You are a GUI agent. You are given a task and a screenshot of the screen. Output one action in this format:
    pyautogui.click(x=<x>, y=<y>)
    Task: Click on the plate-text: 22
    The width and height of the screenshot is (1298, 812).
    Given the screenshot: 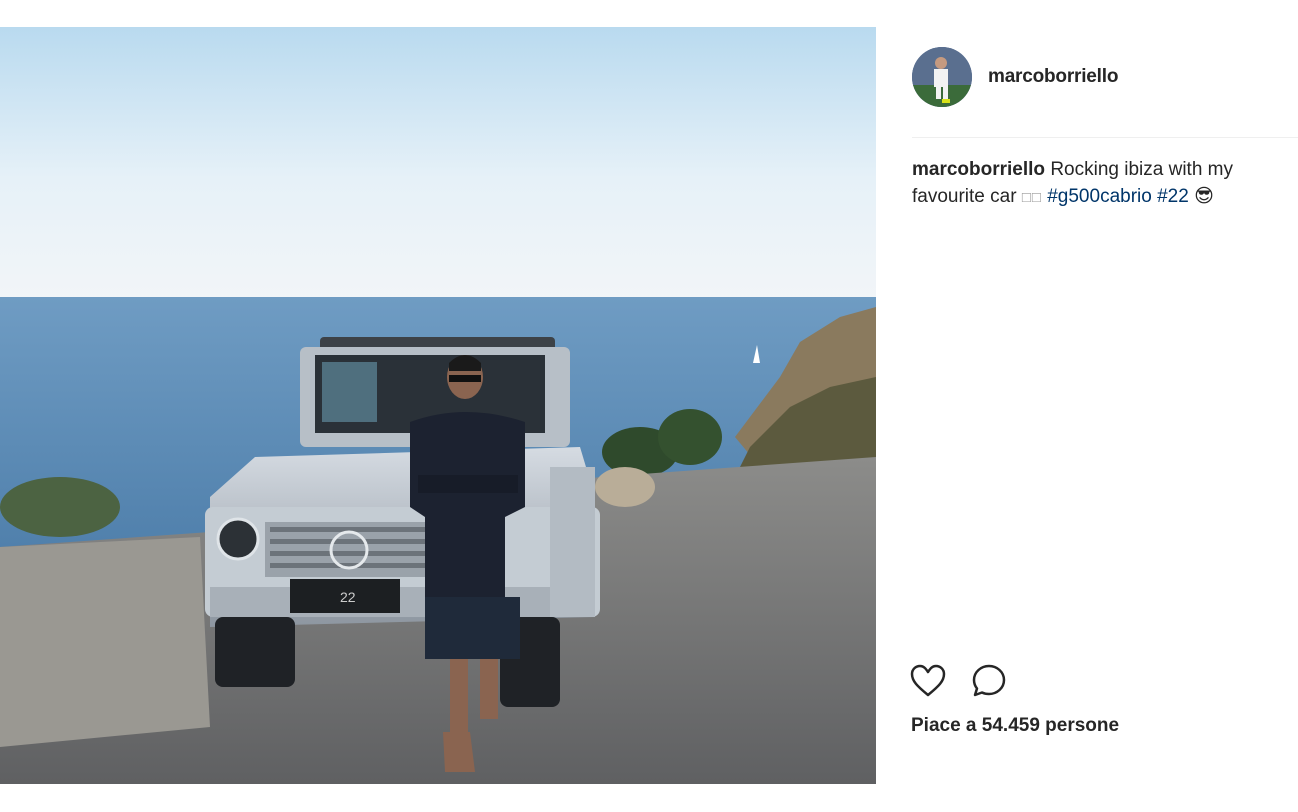 What is the action you would take?
    pyautogui.click(x=348, y=597)
    